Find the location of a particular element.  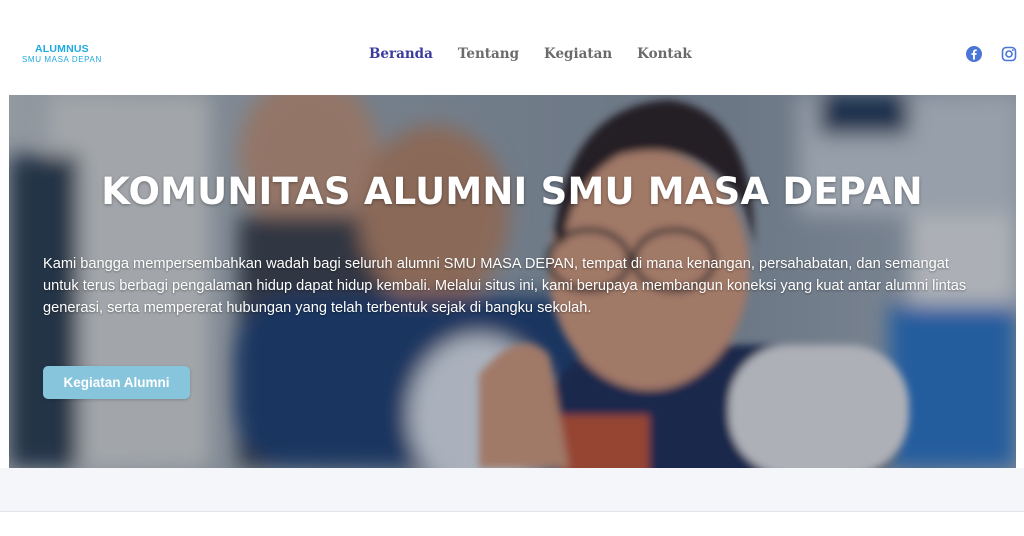

section-divider is located at coordinates (512, 511).